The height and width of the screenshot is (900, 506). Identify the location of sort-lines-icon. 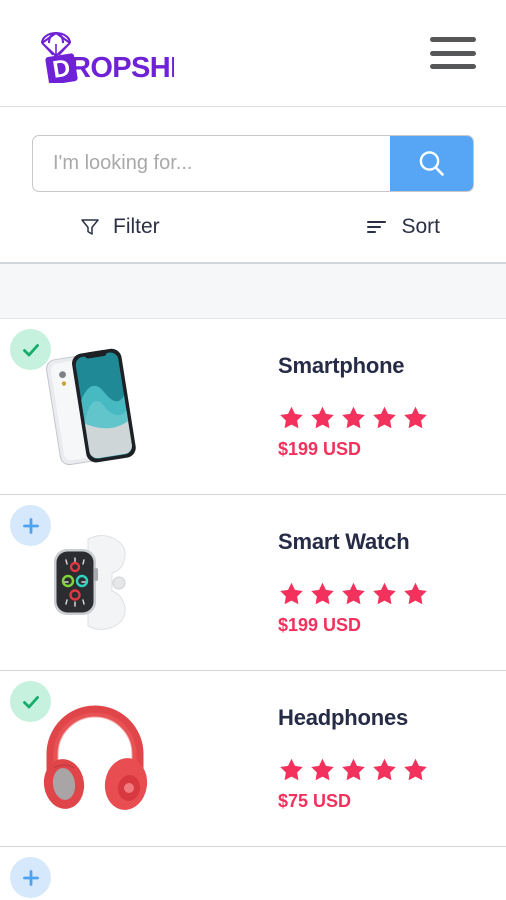
(377, 227).